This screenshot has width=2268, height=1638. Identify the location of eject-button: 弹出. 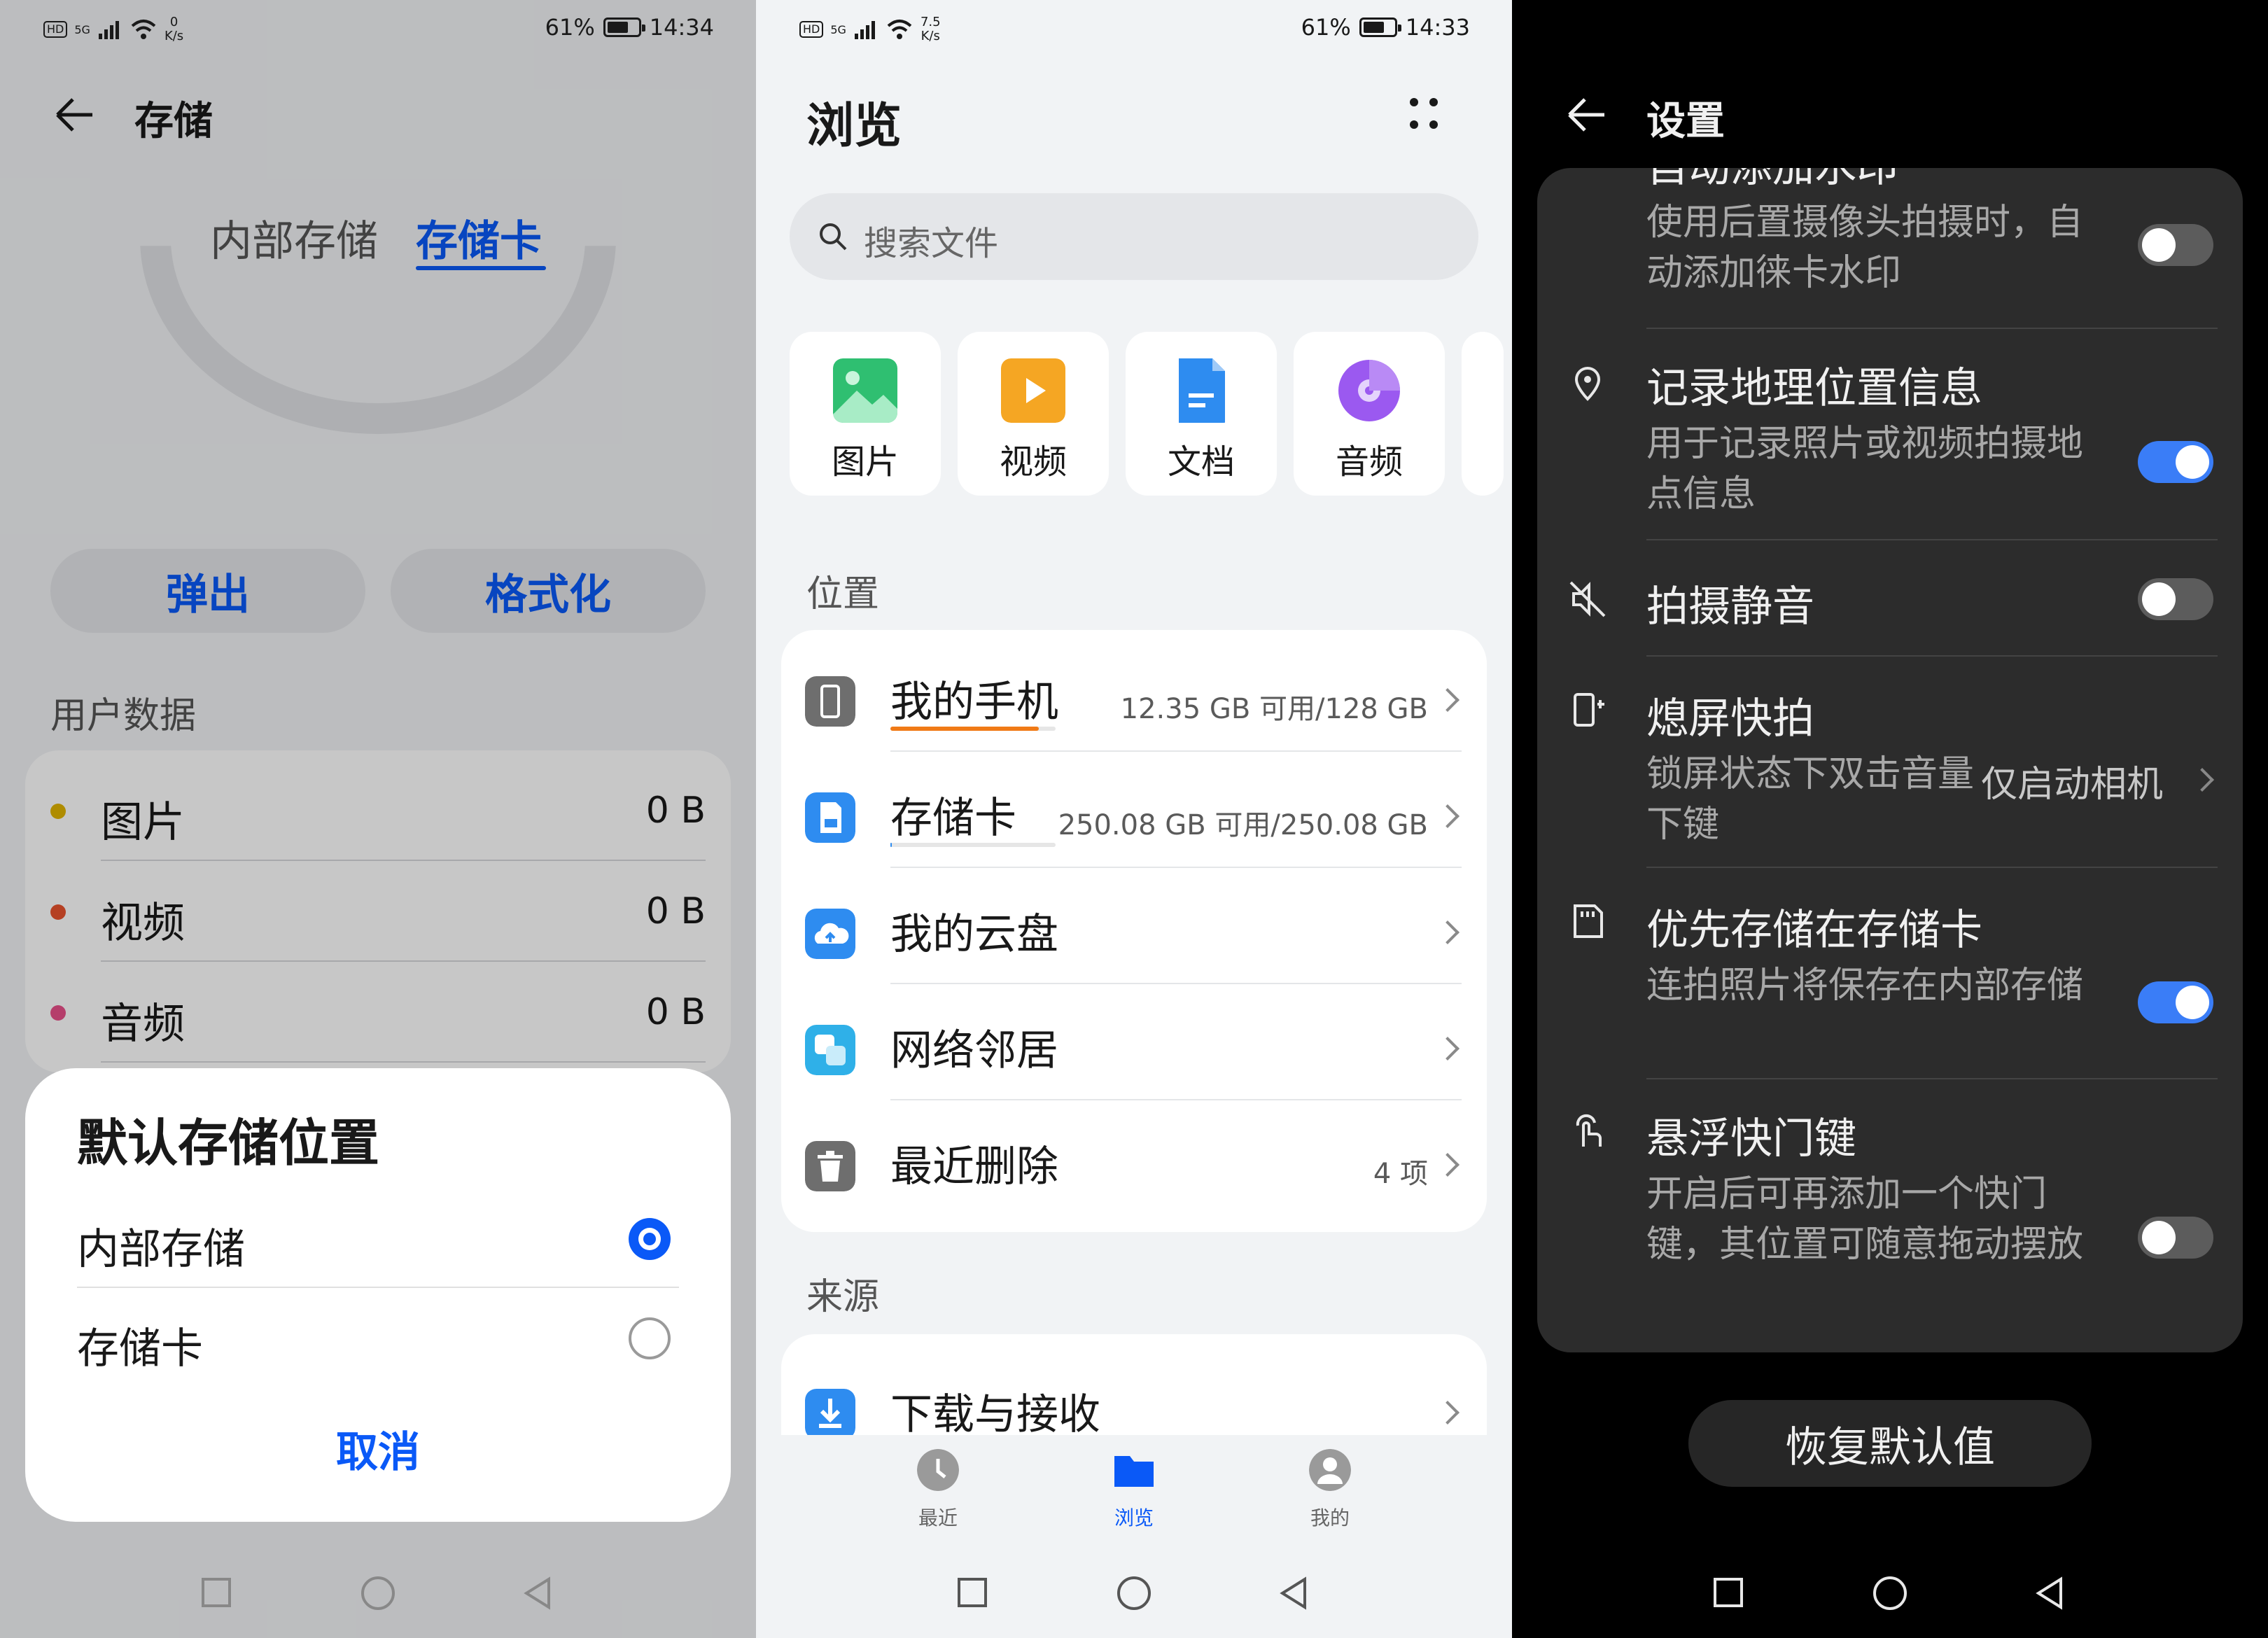
(207, 591).